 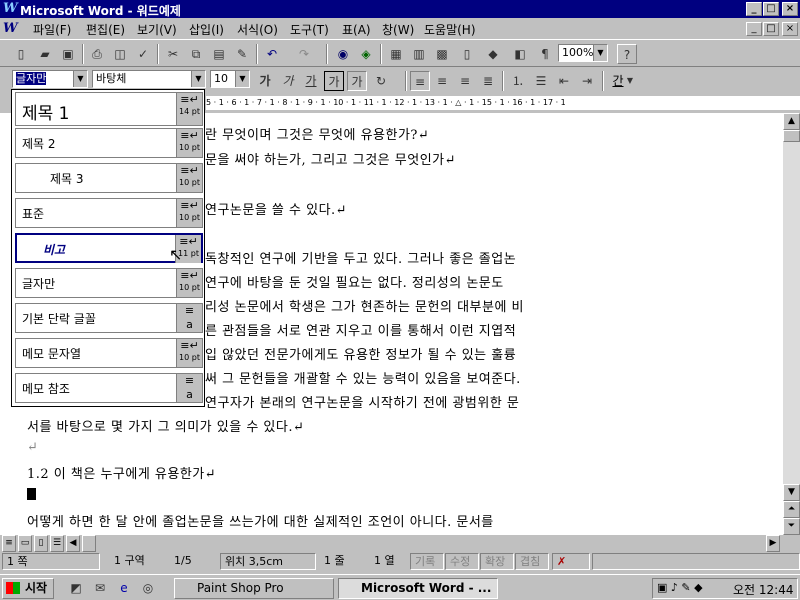 I want to click on style-select: 글자만 ▼, so click(x=50, y=79).